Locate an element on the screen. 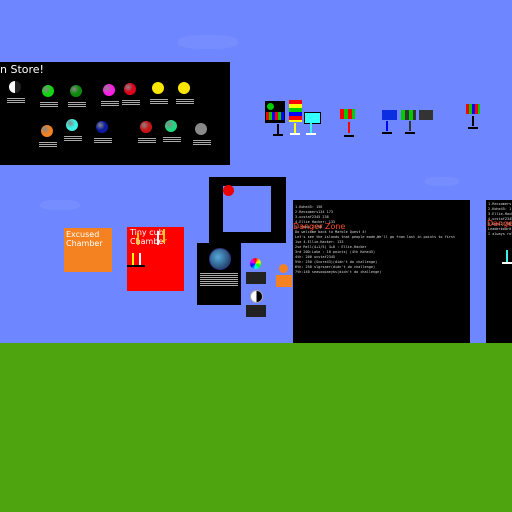 The width and height of the screenshot is (512, 512). earth-marble-icon is located at coordinates (220, 259).